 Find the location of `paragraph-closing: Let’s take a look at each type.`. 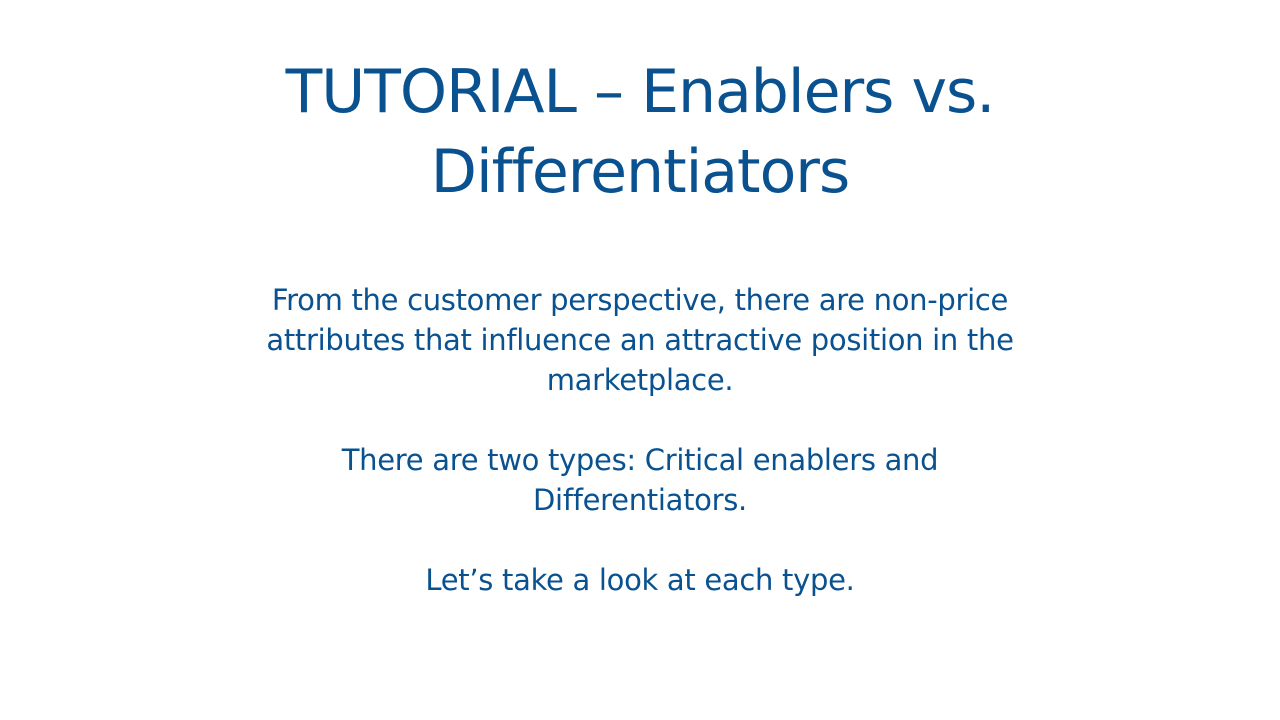

paragraph-closing: Let’s take a look at each type. is located at coordinates (640, 580).